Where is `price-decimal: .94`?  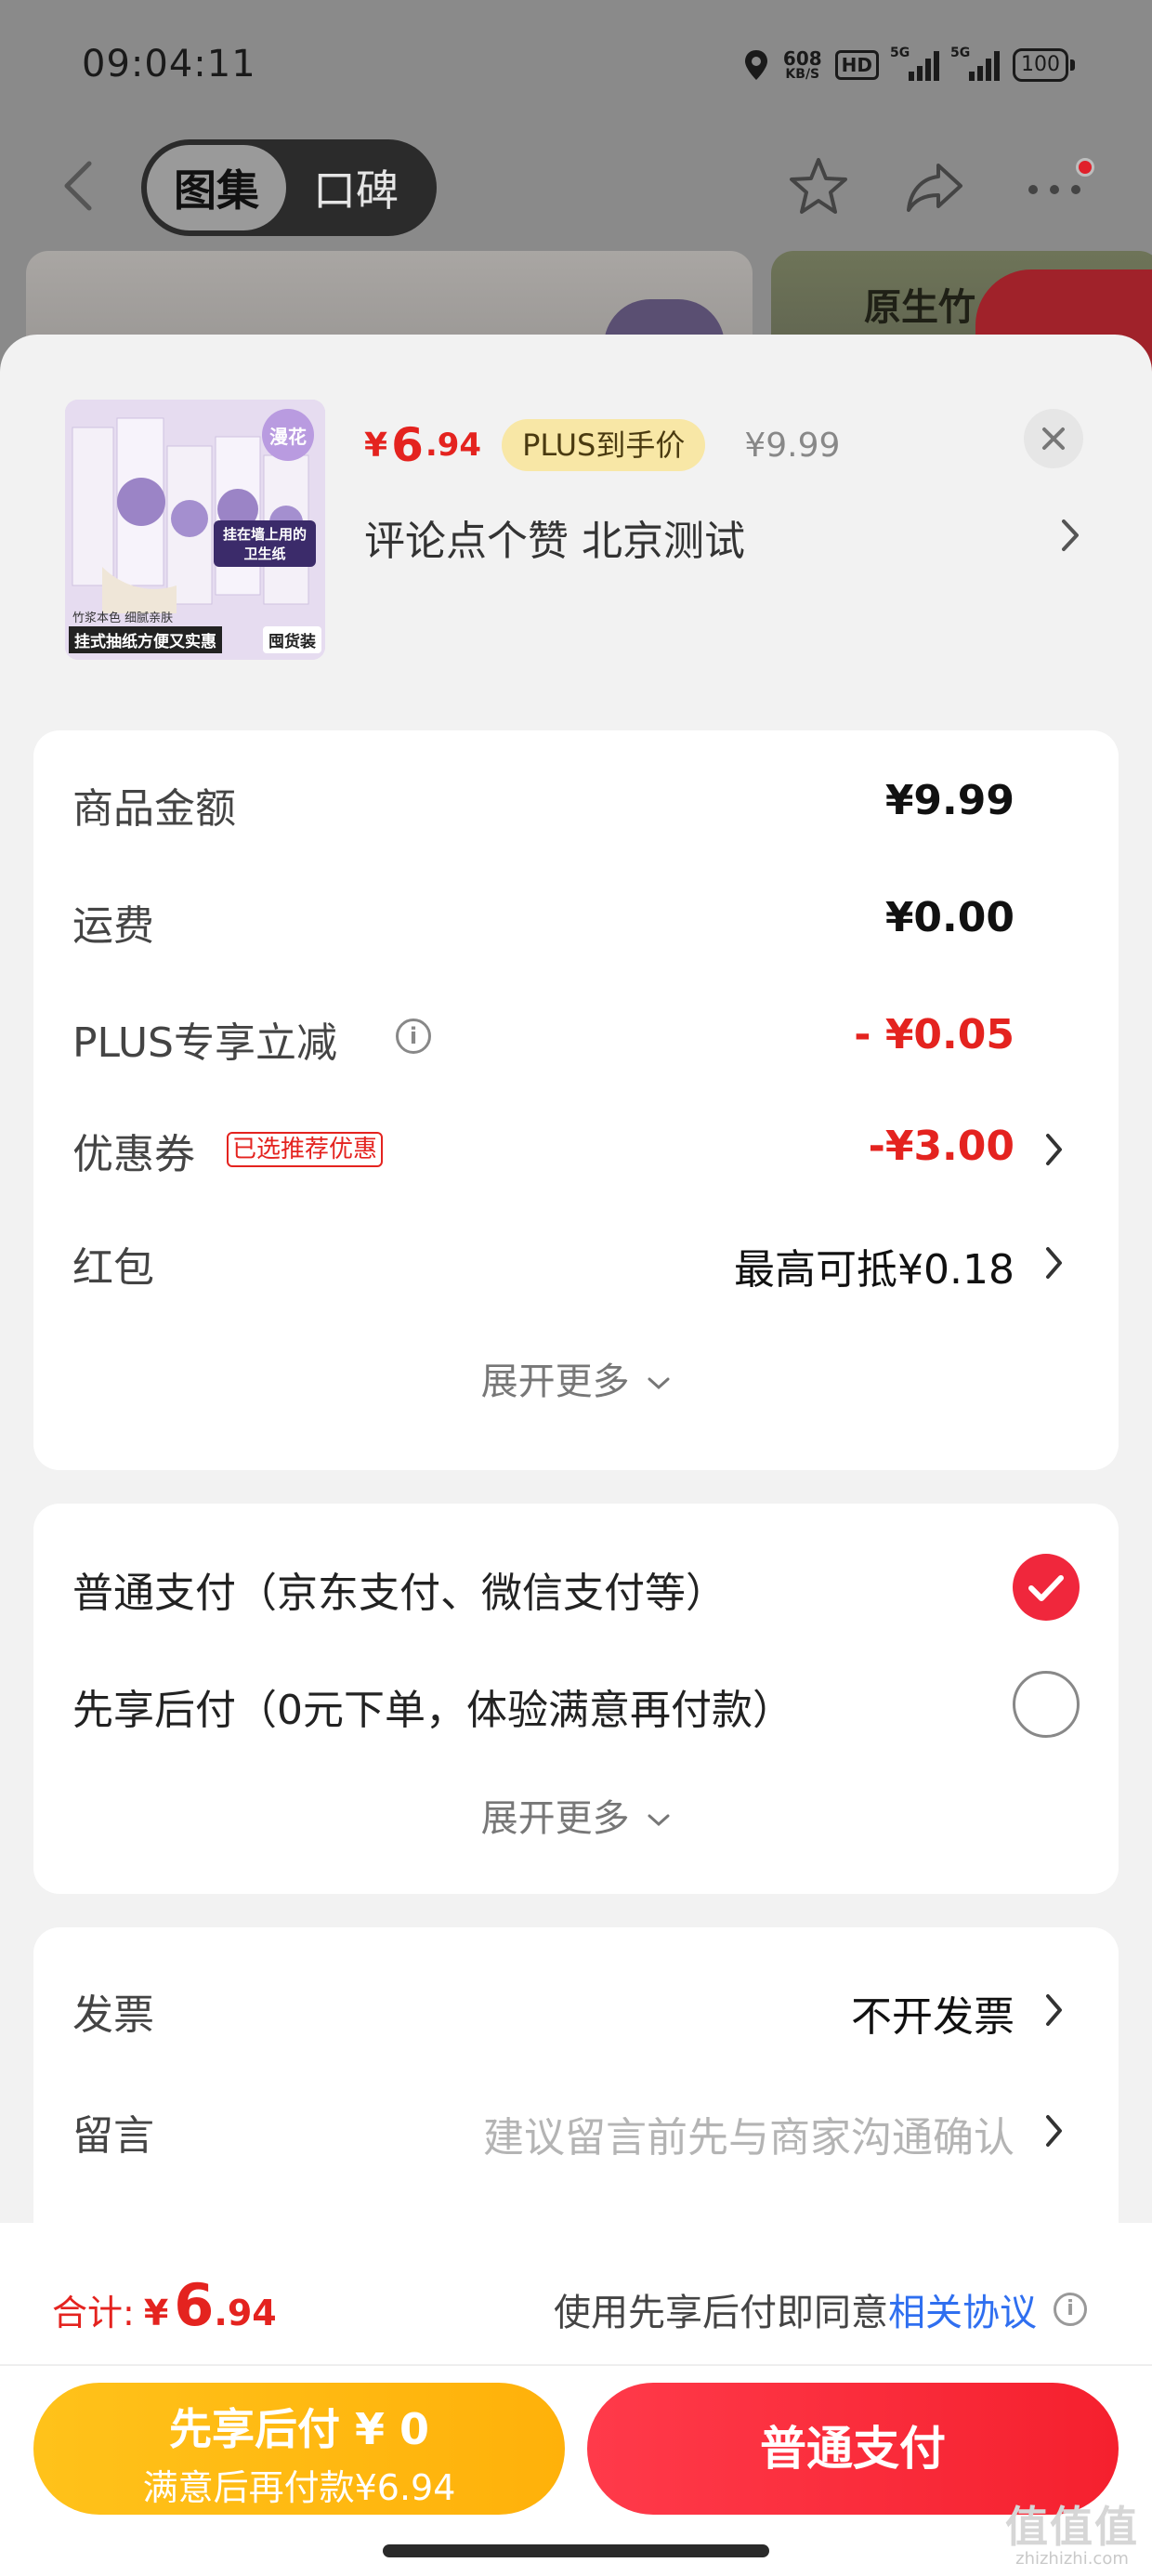 price-decimal: .94 is located at coordinates (453, 445).